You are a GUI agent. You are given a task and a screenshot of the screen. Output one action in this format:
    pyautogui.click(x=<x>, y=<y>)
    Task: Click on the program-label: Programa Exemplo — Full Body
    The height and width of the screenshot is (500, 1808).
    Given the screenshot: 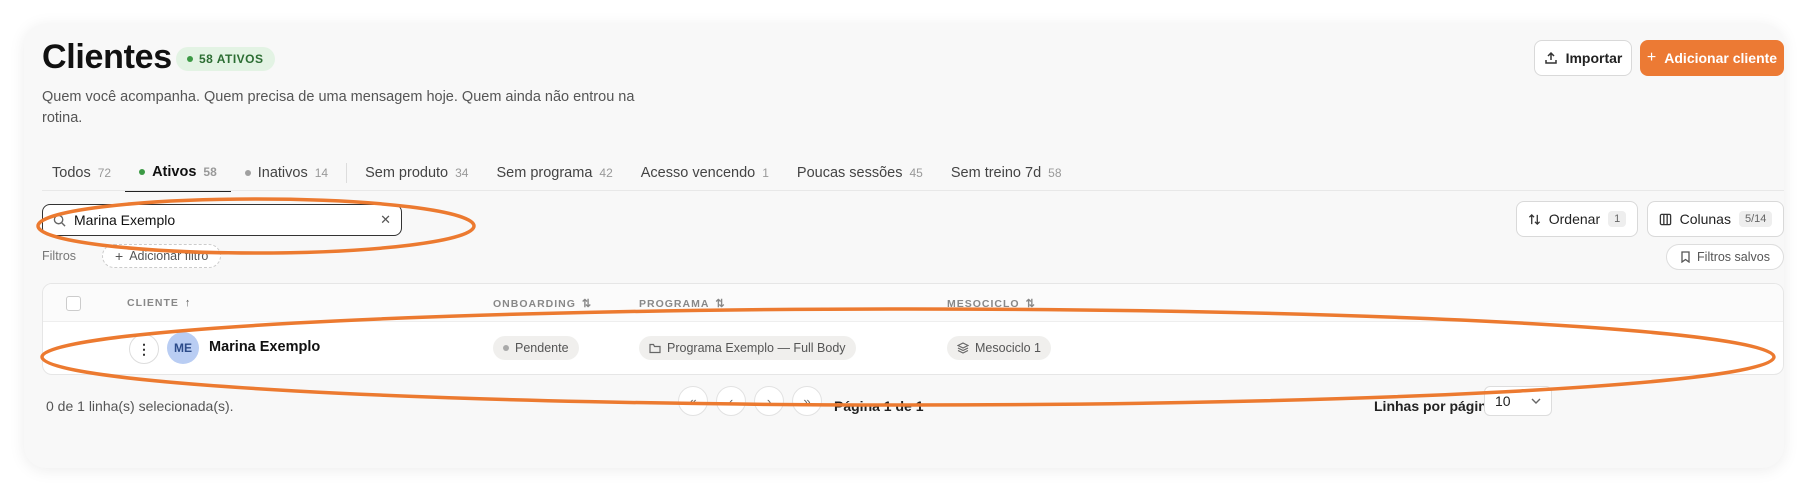 What is the action you would take?
    pyautogui.click(x=756, y=348)
    